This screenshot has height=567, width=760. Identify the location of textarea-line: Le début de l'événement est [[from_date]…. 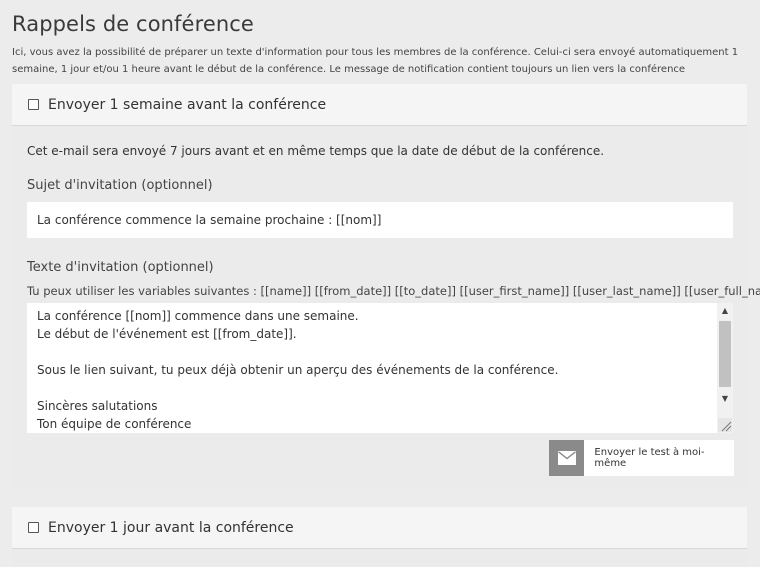
(167, 334).